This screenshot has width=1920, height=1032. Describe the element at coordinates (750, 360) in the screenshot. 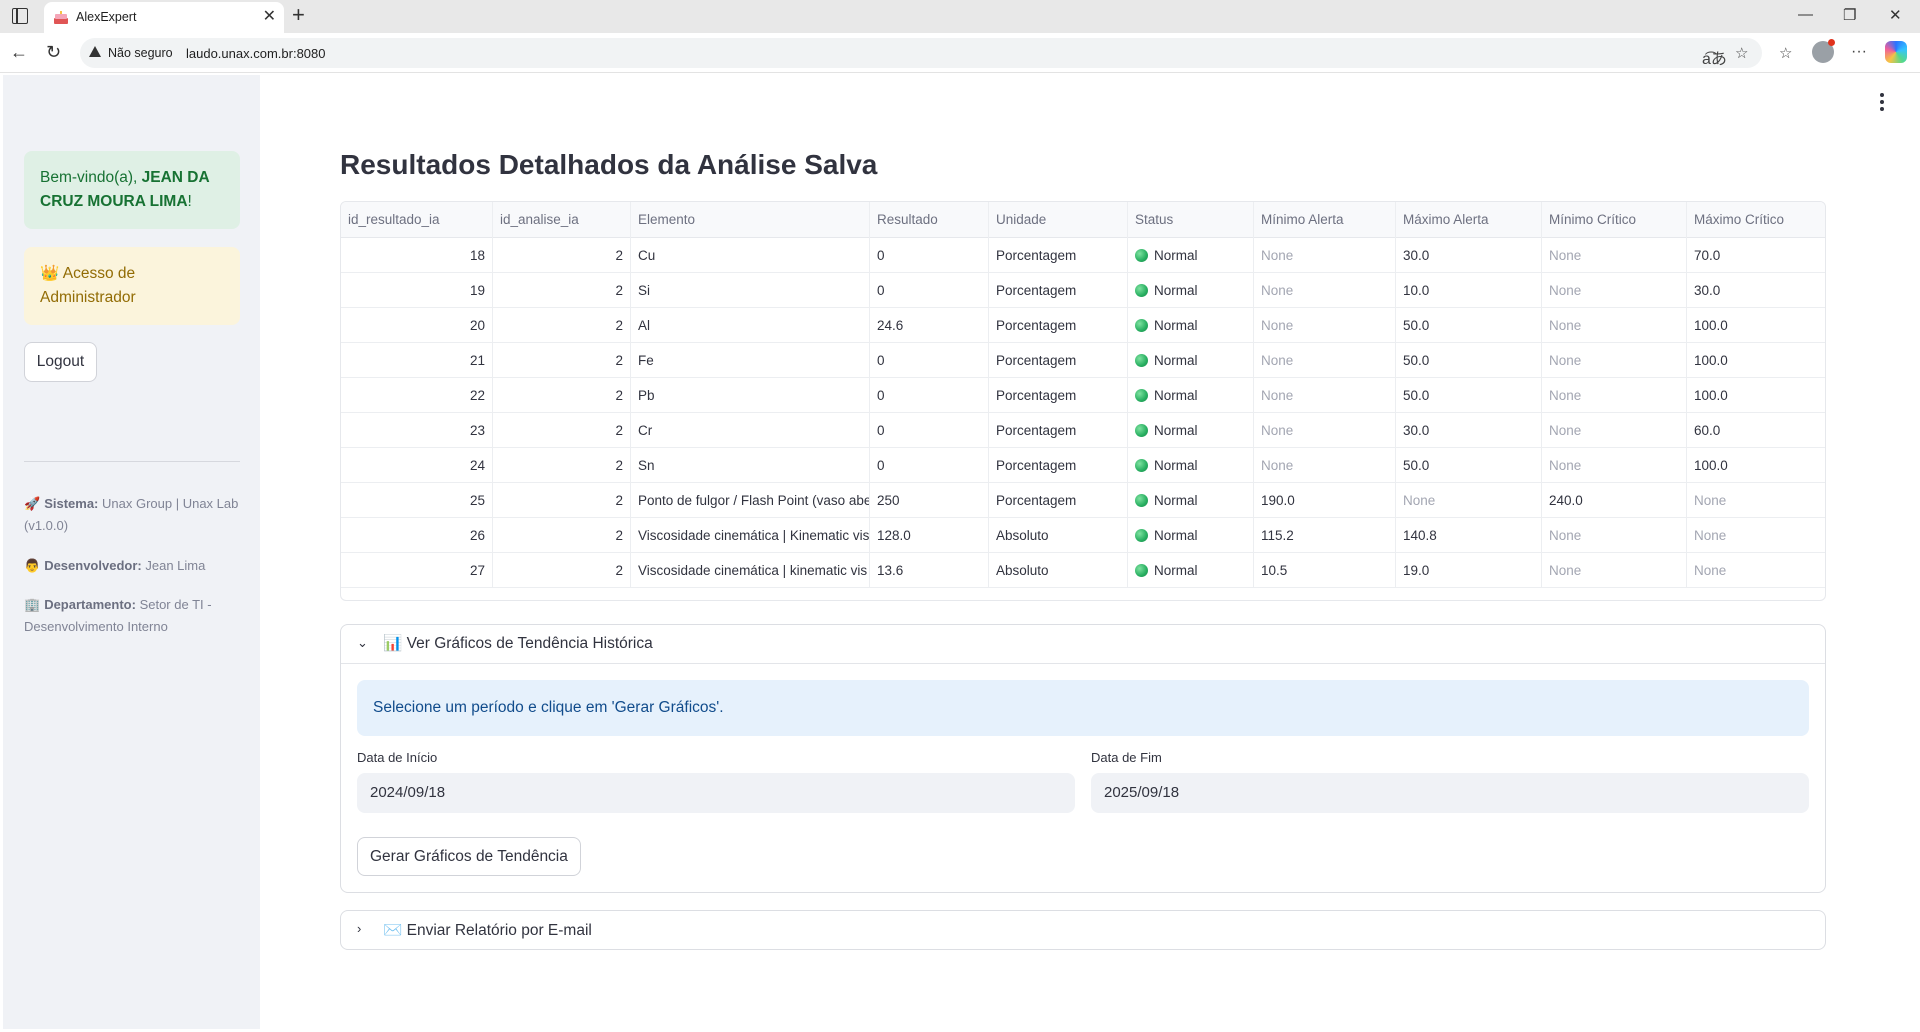

I see `table-cell: Fe` at that location.